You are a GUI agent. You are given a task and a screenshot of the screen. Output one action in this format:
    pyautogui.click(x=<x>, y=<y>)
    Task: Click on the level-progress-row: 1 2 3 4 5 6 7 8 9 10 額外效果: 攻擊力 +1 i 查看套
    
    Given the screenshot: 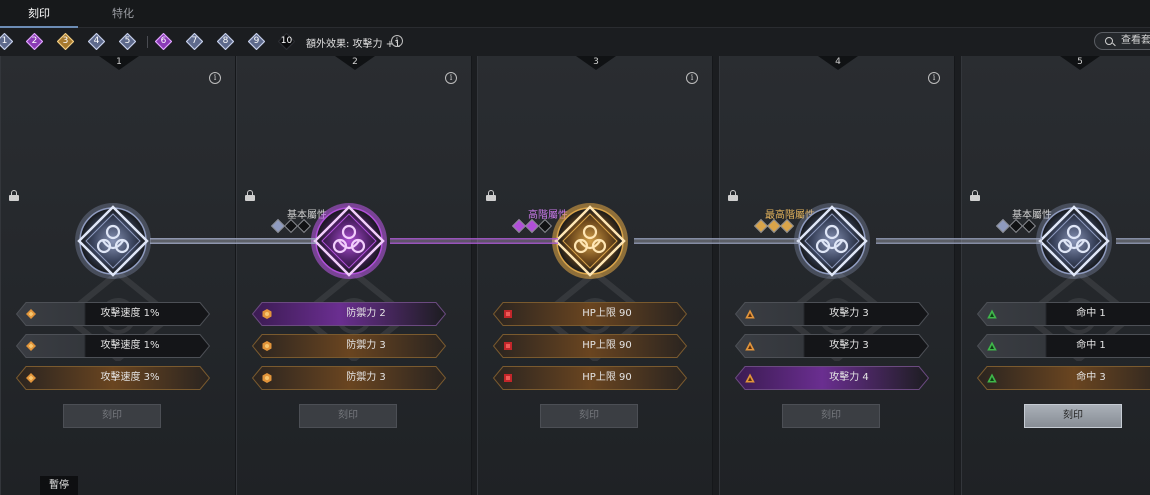 What is the action you would take?
    pyautogui.click(x=575, y=42)
    